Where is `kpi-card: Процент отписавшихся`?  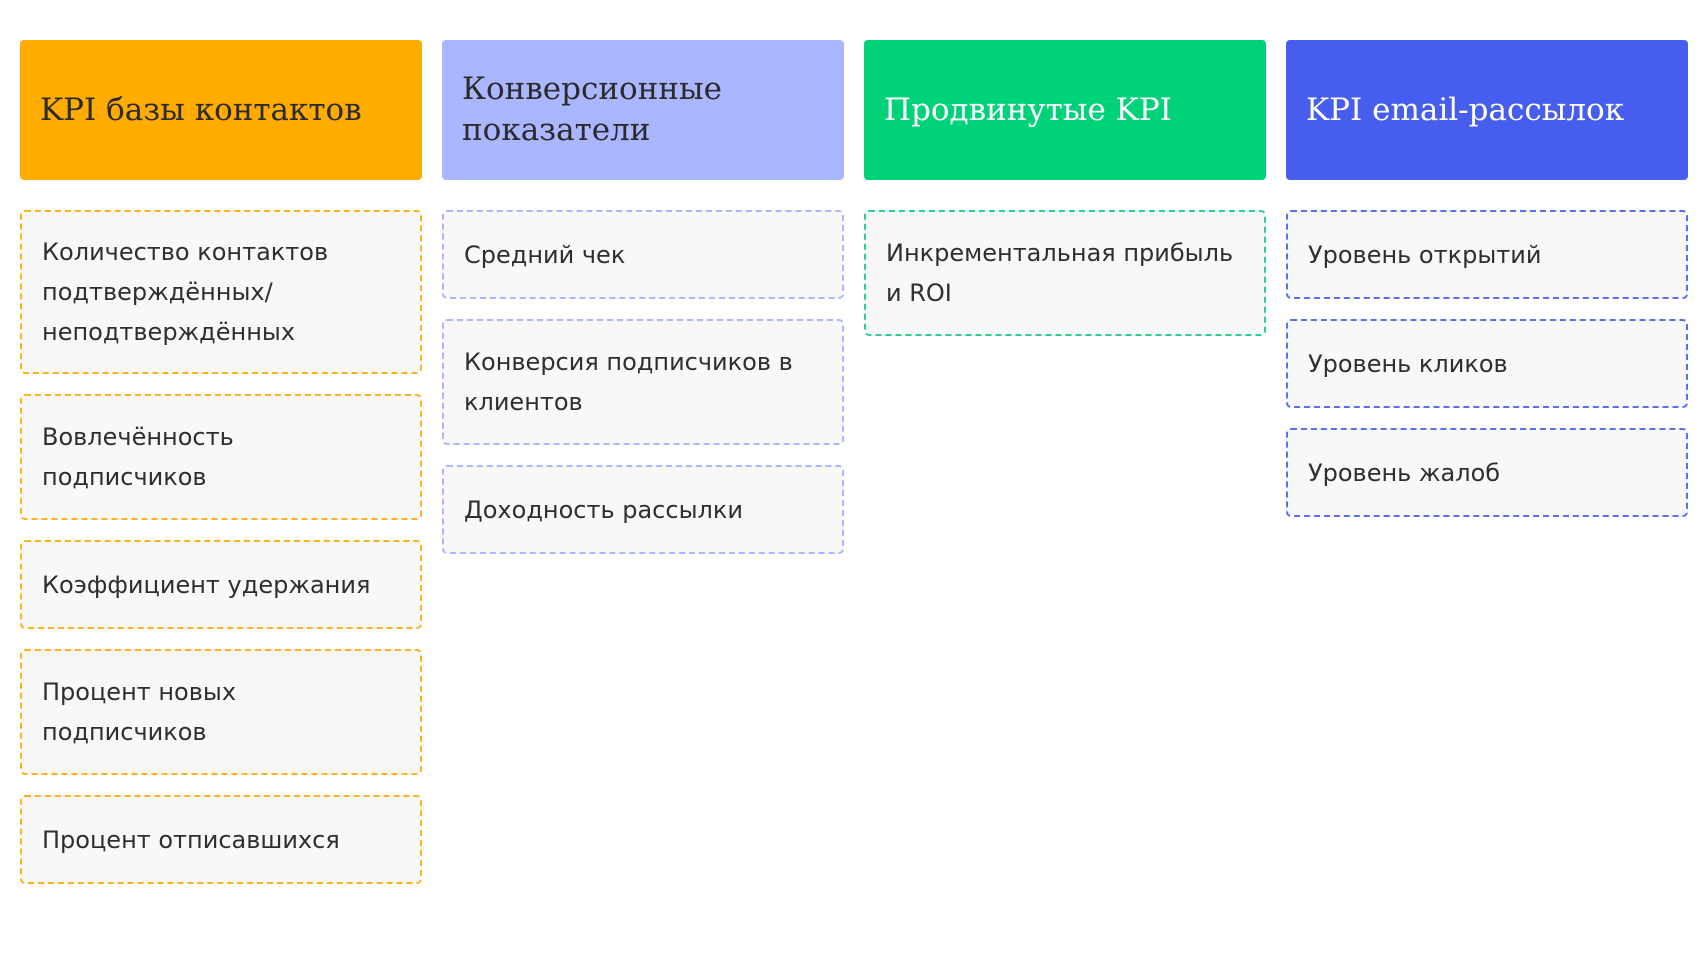
kpi-card: Процент отписавшихся is located at coordinates (221, 839).